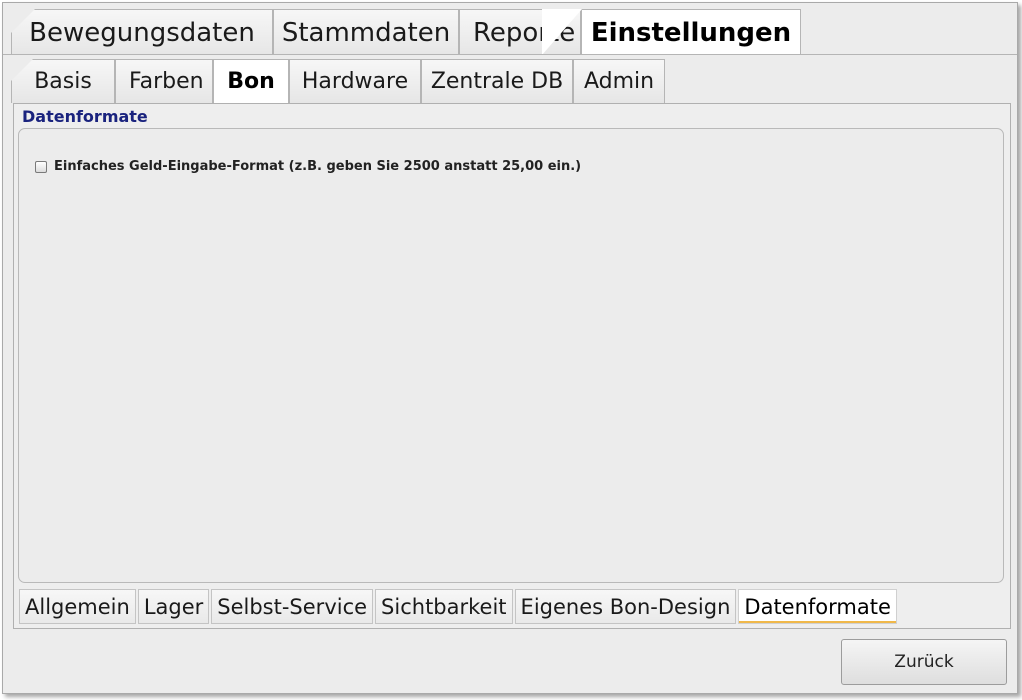 The width and height of the screenshot is (1022, 700). I want to click on tab-reporte: Reporte, so click(520, 32).